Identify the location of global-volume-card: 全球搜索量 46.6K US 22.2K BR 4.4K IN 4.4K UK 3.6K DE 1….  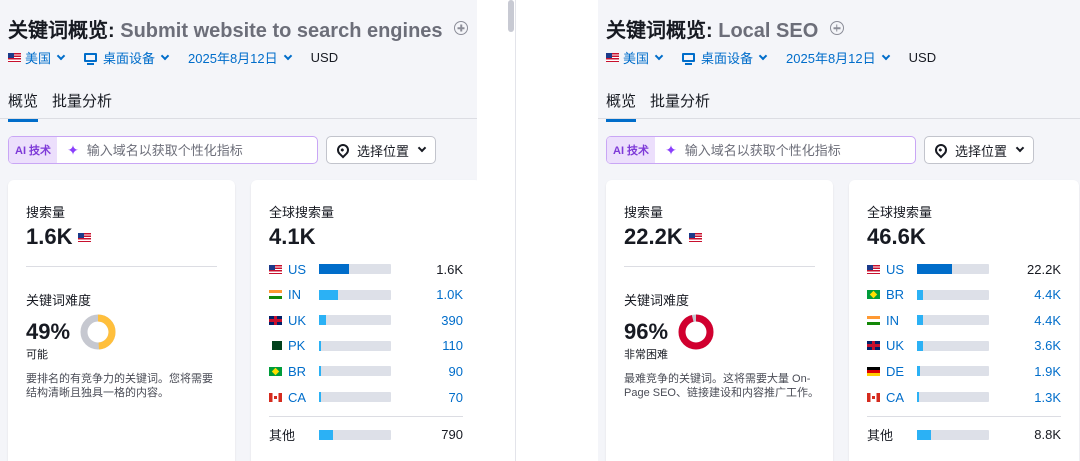
(964, 320).